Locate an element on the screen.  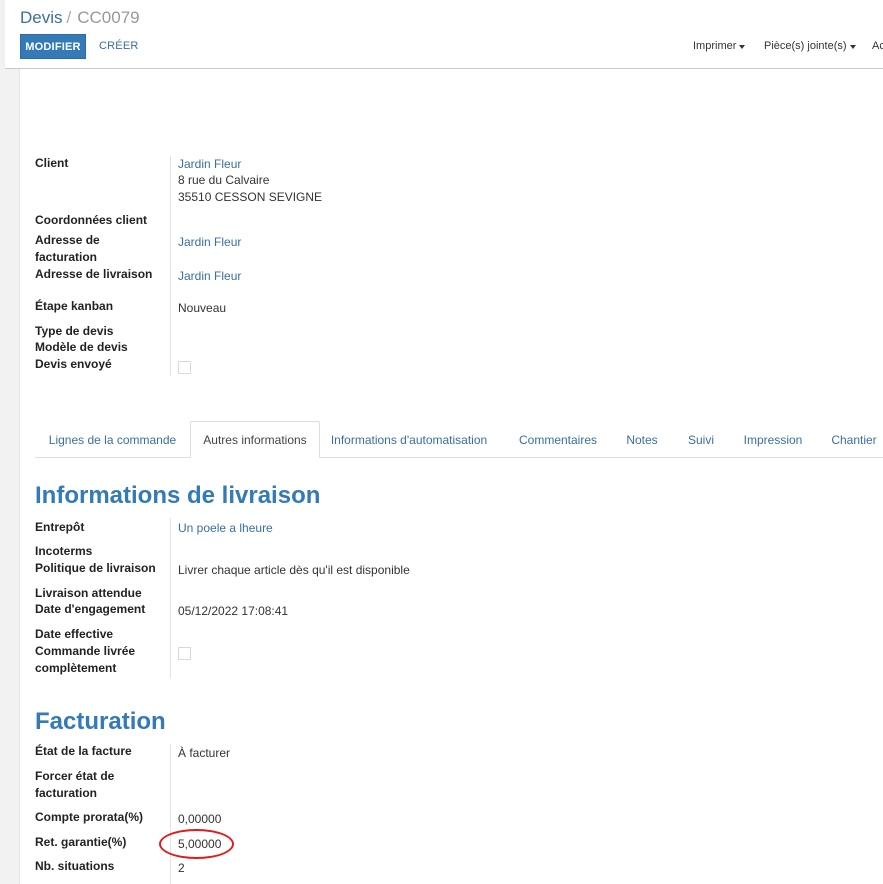
attachments-menu-label: Pièce(s) jointe(s) is located at coordinates (805, 46).